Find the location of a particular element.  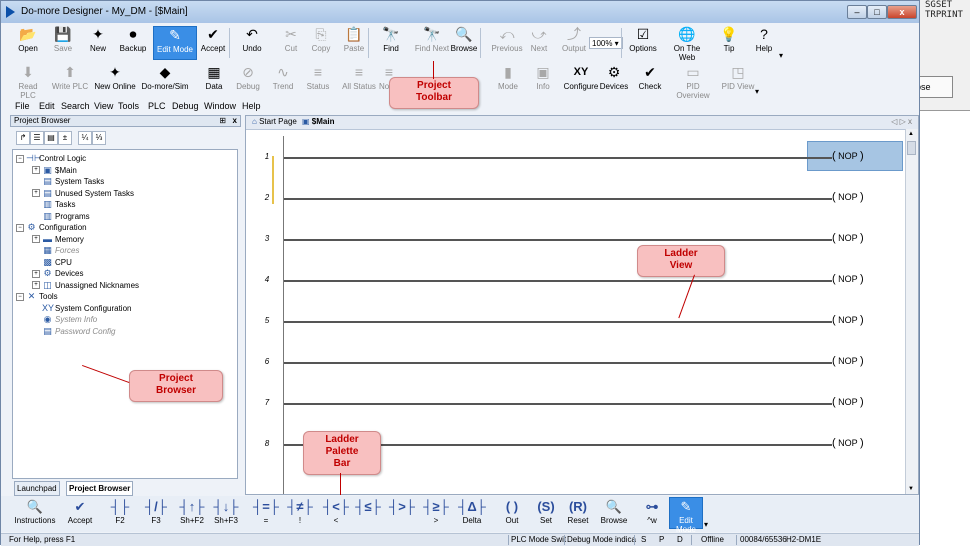

browser-tool-4: ¼ is located at coordinates (85, 138).